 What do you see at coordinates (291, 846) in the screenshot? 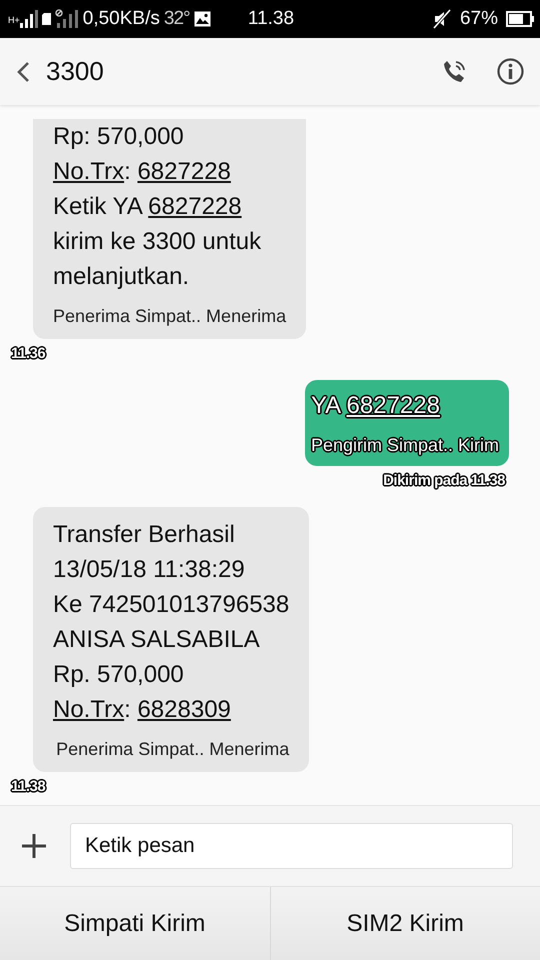
I see `message-input-field: Ketik pesan` at bounding box center [291, 846].